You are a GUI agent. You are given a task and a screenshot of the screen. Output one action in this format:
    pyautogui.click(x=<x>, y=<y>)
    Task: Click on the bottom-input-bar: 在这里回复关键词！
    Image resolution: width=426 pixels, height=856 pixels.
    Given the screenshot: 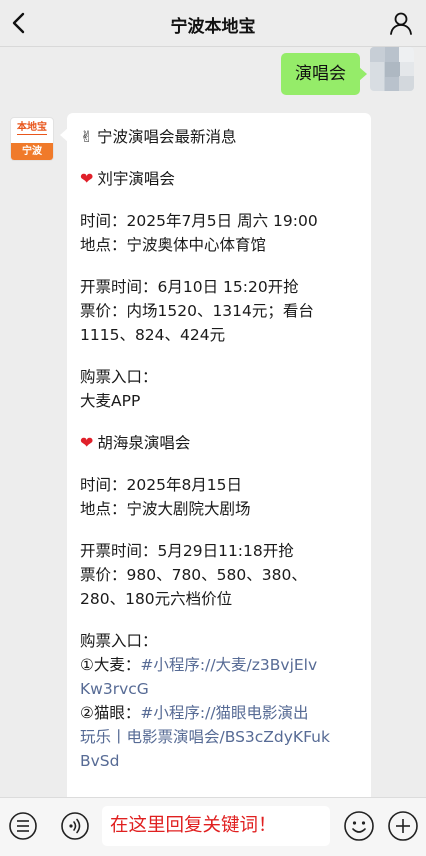 What is the action you would take?
    pyautogui.click(x=213, y=826)
    